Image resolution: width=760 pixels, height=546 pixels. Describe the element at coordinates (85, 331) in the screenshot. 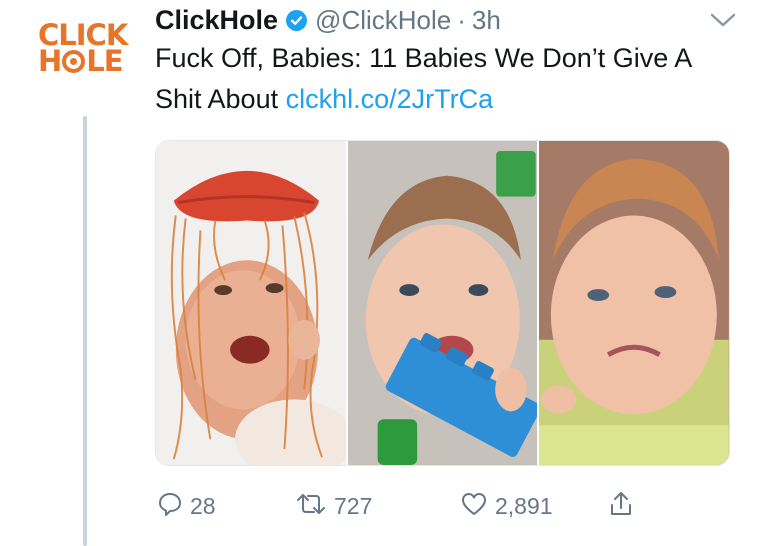

I see `thread-line` at that location.